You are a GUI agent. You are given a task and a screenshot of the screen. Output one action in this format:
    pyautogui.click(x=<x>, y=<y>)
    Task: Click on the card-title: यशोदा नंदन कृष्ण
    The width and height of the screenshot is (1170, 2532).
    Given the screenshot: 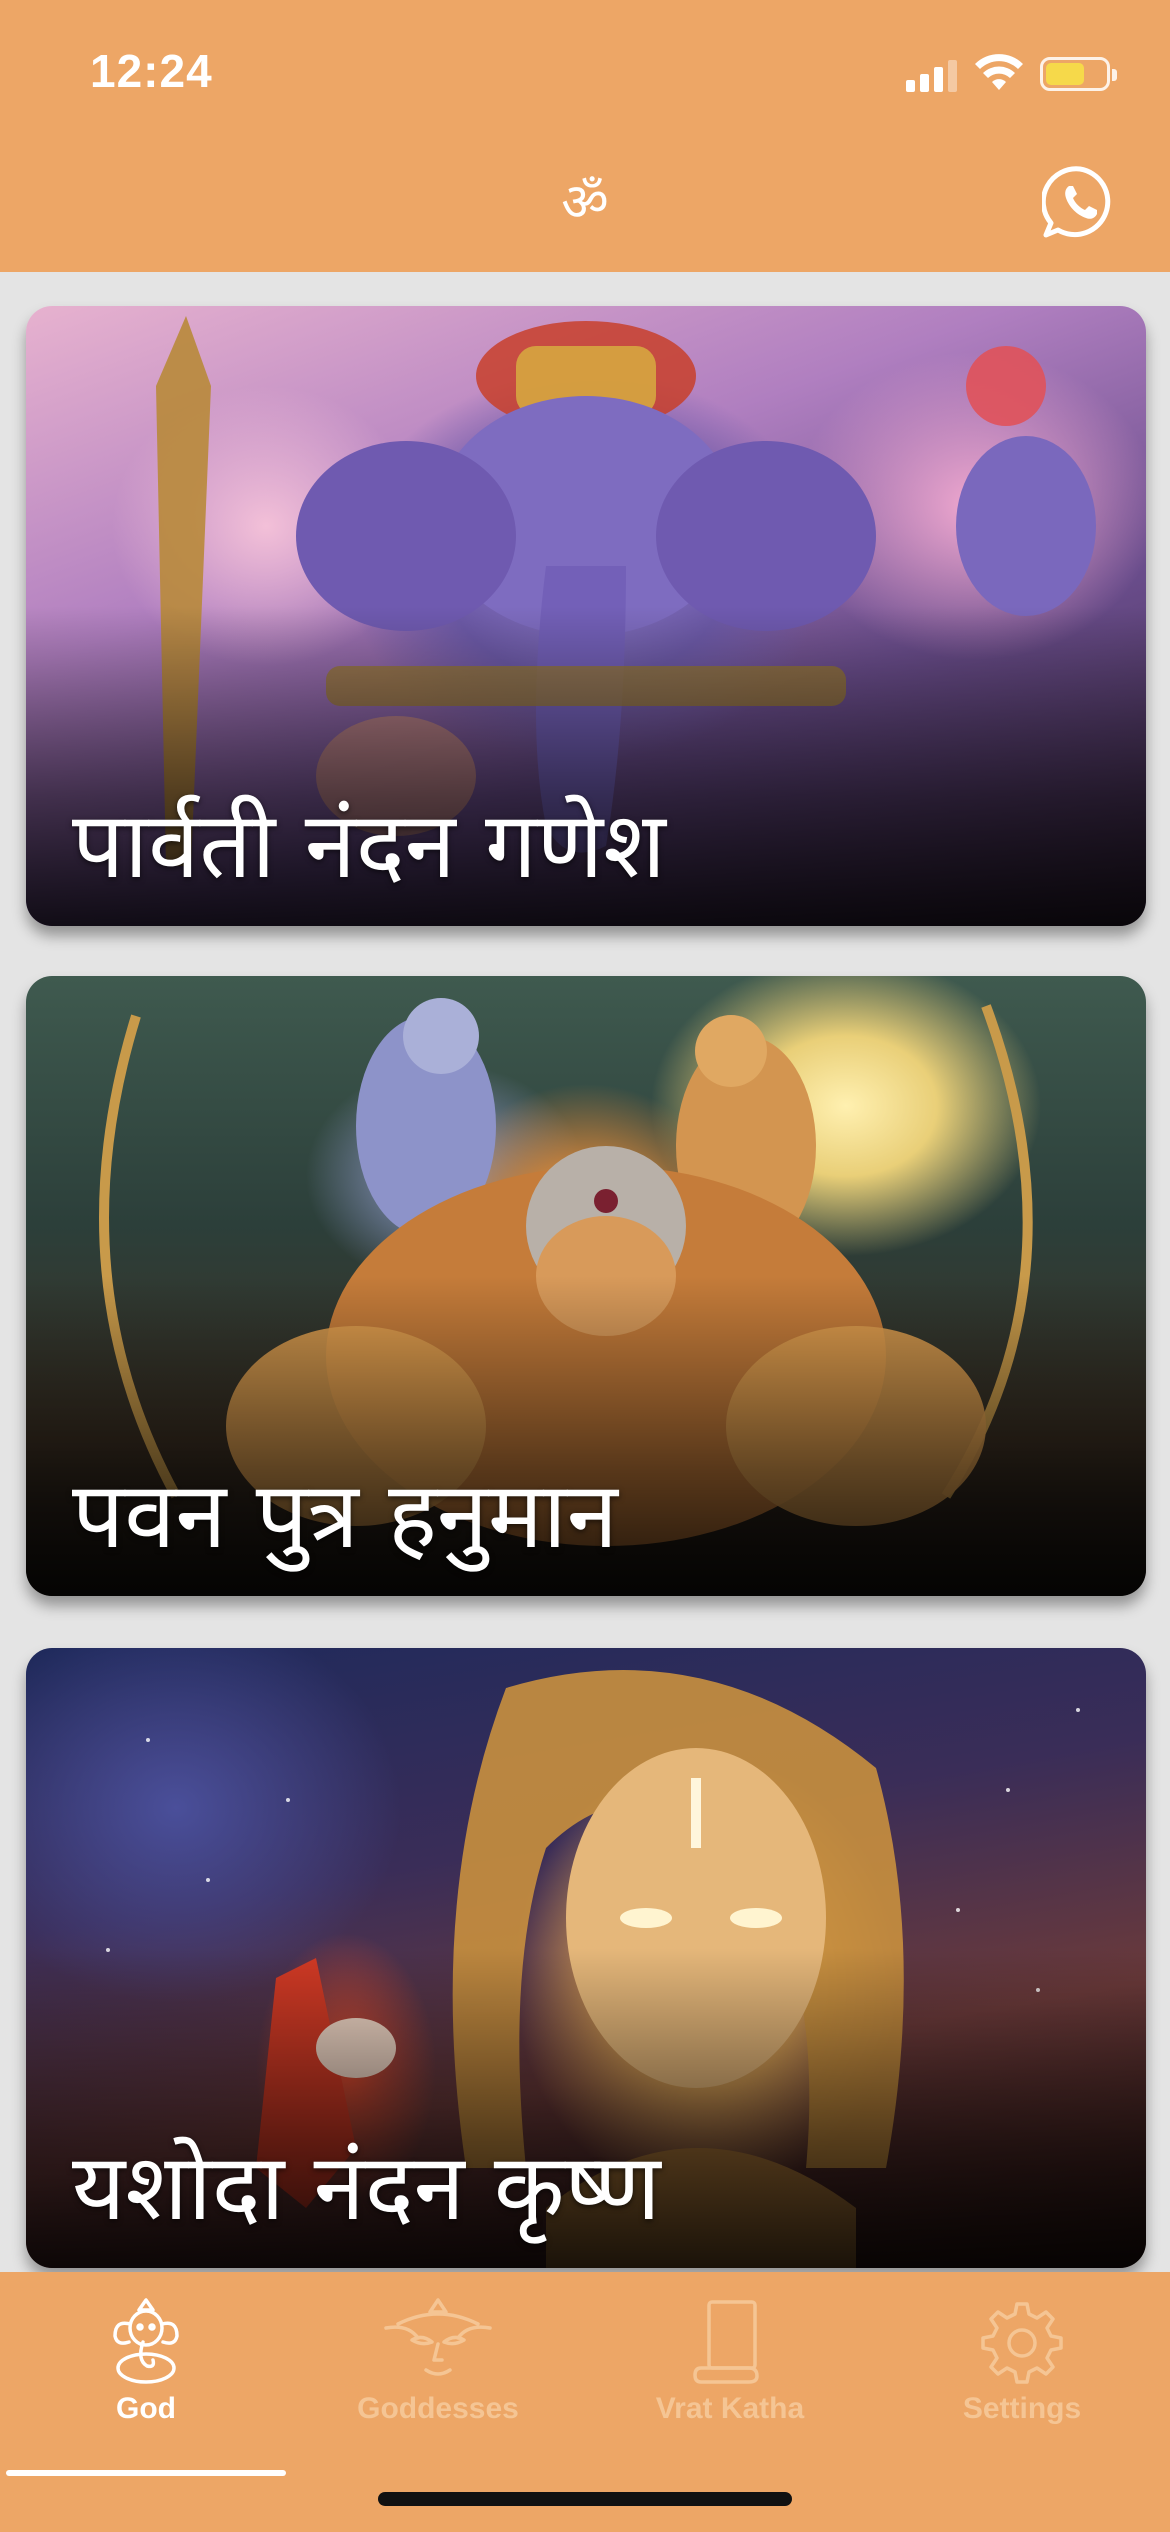 What is the action you would take?
    pyautogui.click(x=366, y=2187)
    